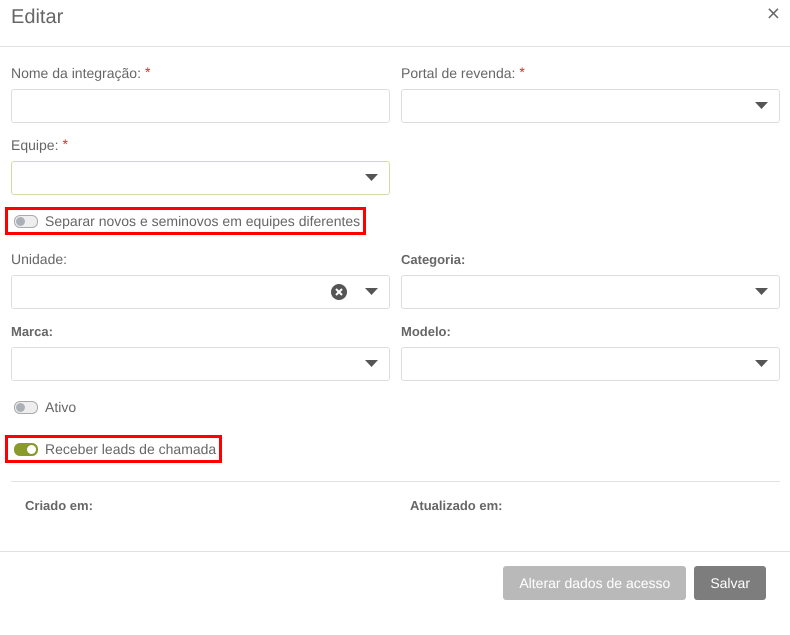  I want to click on field-label: Portal de revenda:, so click(458, 73).